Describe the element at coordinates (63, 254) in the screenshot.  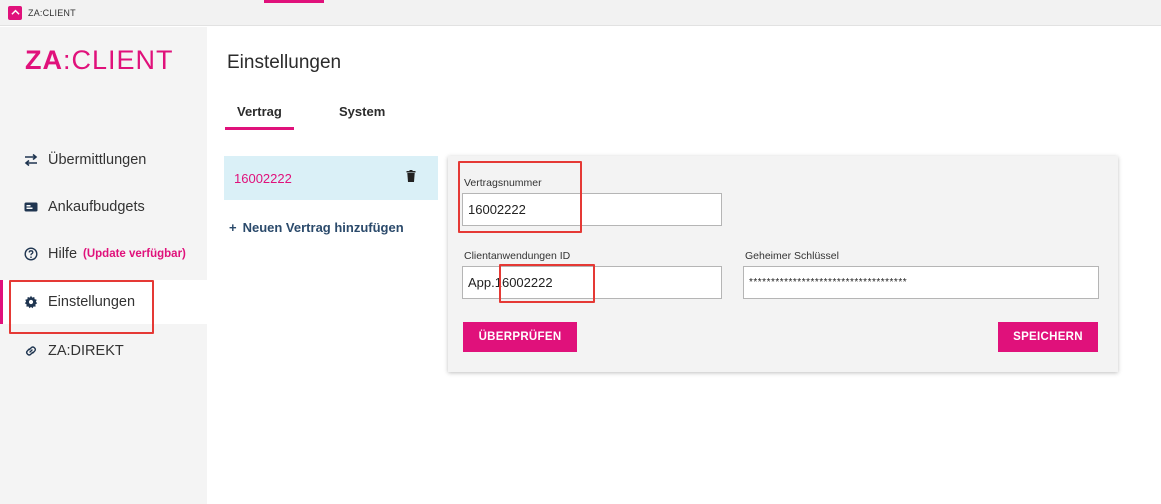
I see `sidebar-item-label: Hilfe` at that location.